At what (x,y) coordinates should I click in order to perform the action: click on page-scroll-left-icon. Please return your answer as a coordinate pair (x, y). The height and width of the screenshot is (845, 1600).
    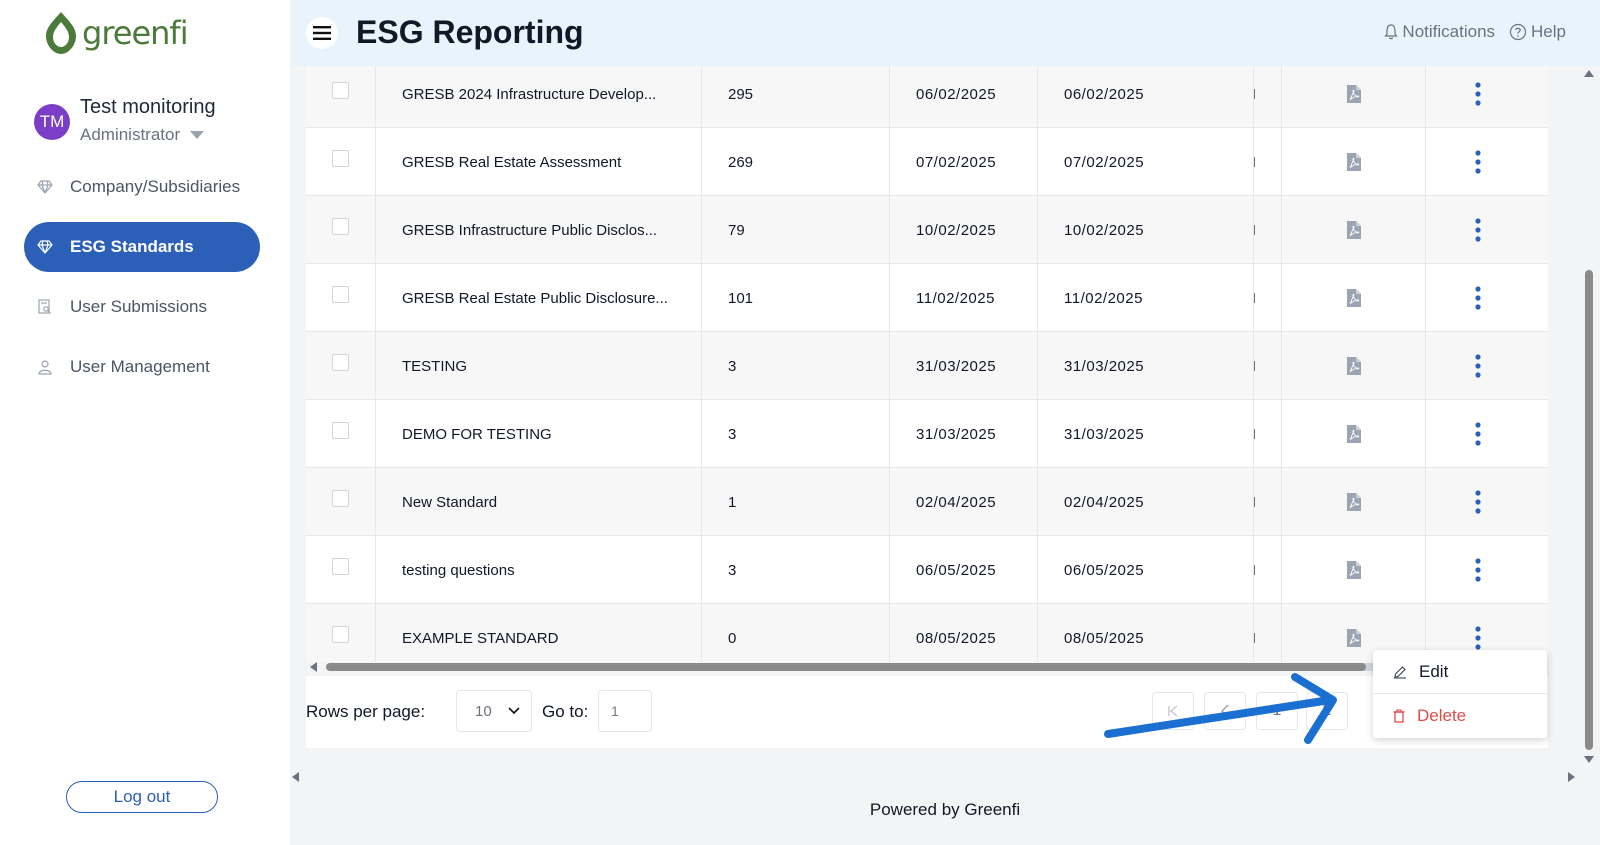
    Looking at the image, I should click on (295, 777).